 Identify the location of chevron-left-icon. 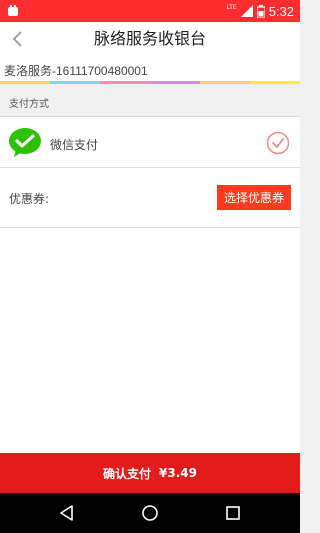
(17, 39).